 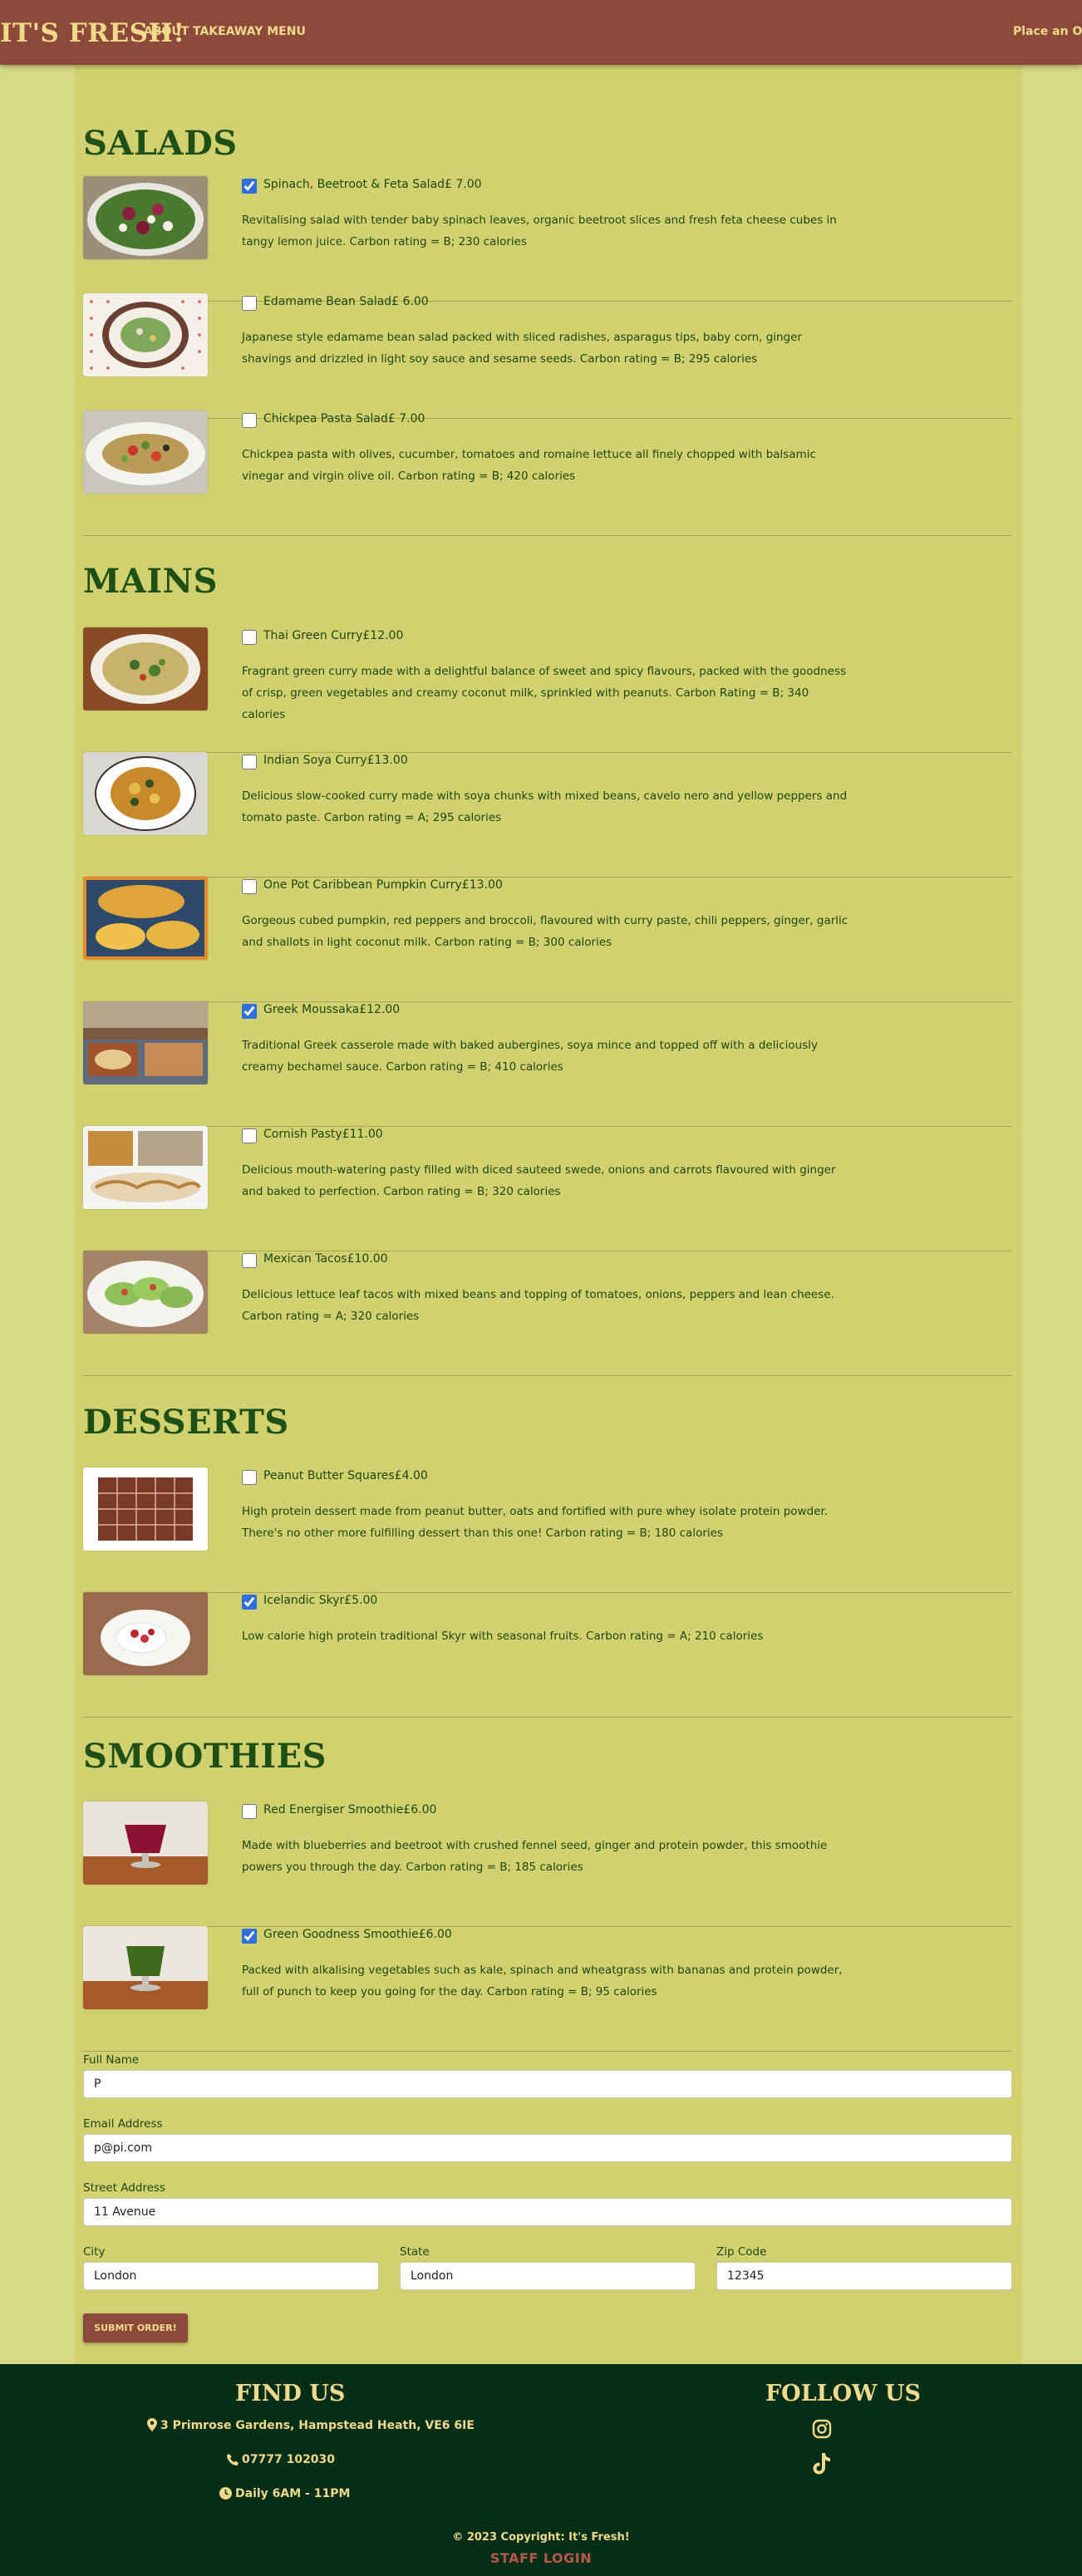 I want to click on item-name: Indian Soya Curry£13.00, so click(x=335, y=760).